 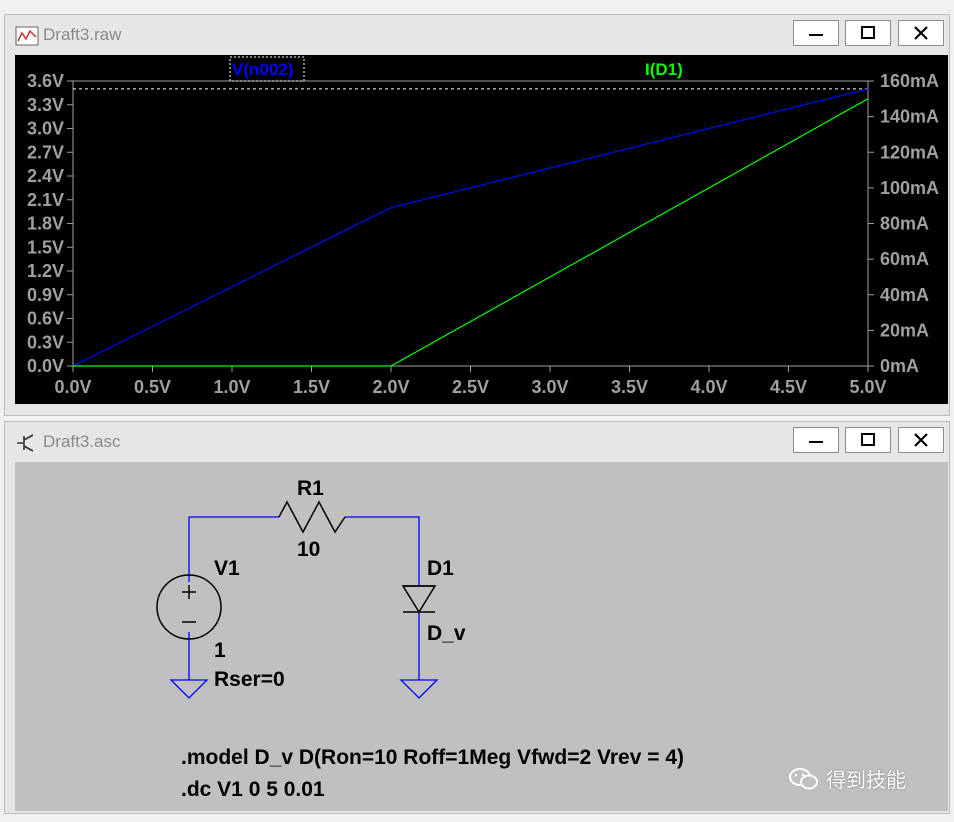 I want to click on watermark-text: 得到技能, so click(x=866, y=780).